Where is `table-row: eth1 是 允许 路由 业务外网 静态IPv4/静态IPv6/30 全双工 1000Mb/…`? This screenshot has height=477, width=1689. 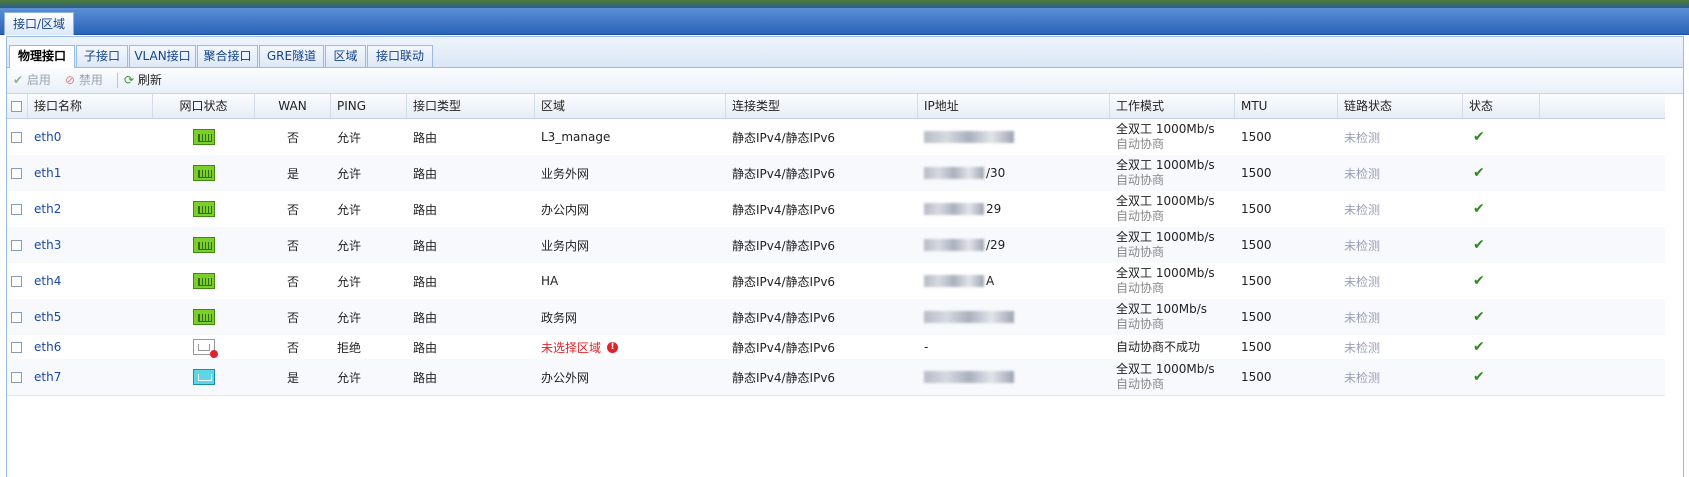 table-row: eth1 是 允许 路由 业务外网 静态IPv4/静态IPv6/30 全双工 1000Mb/… is located at coordinates (836, 173).